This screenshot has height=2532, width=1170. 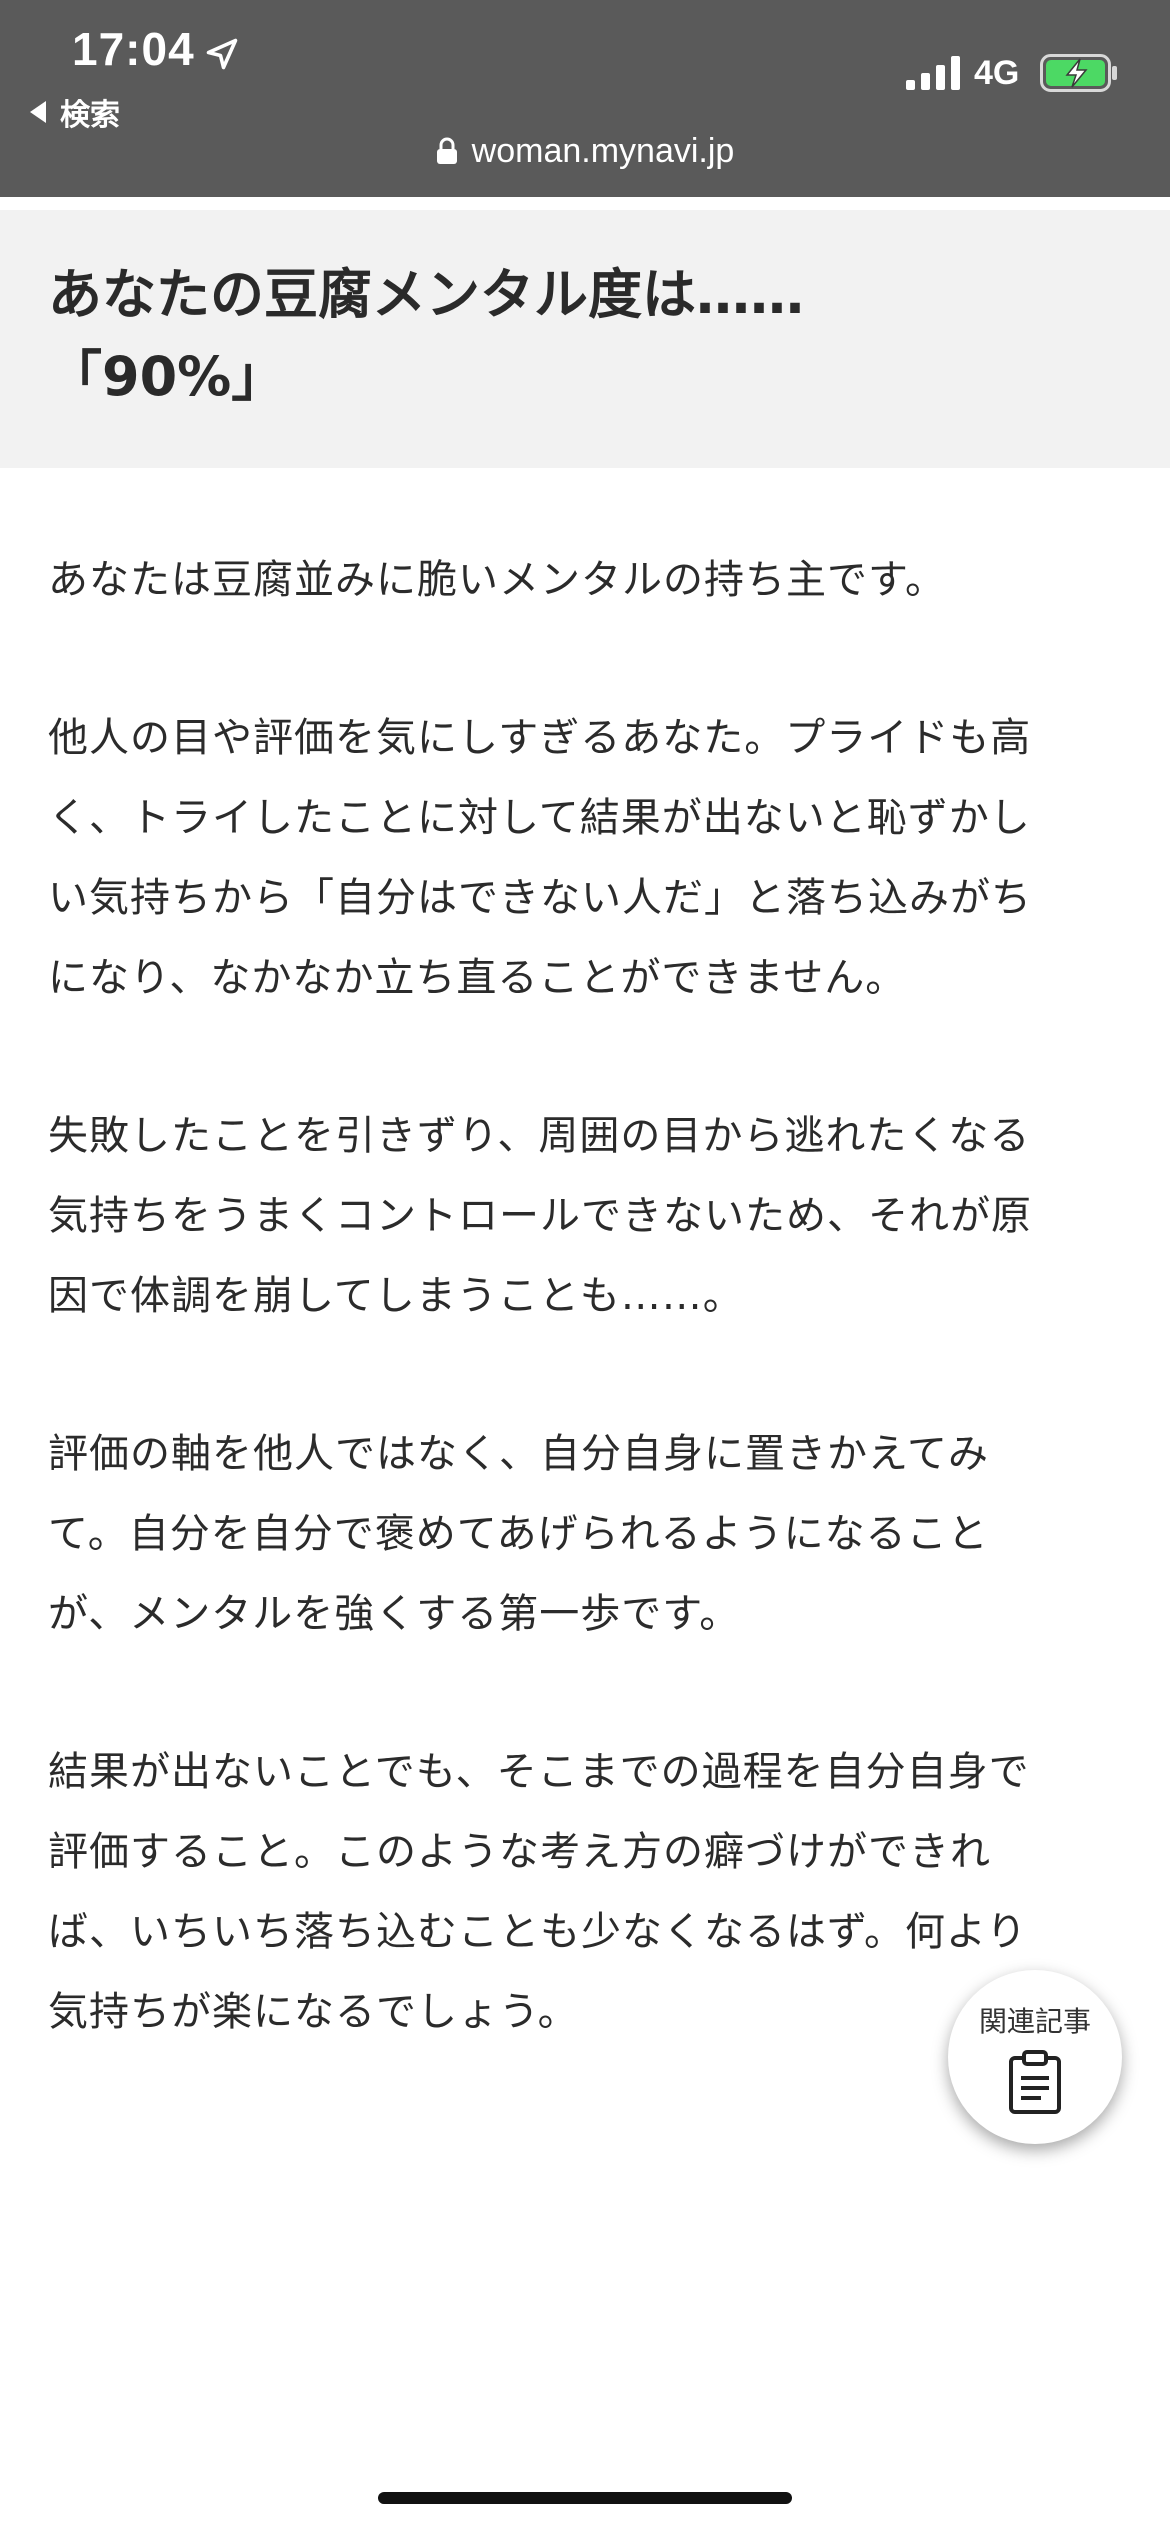 I want to click on lock-icon, so click(x=446, y=150).